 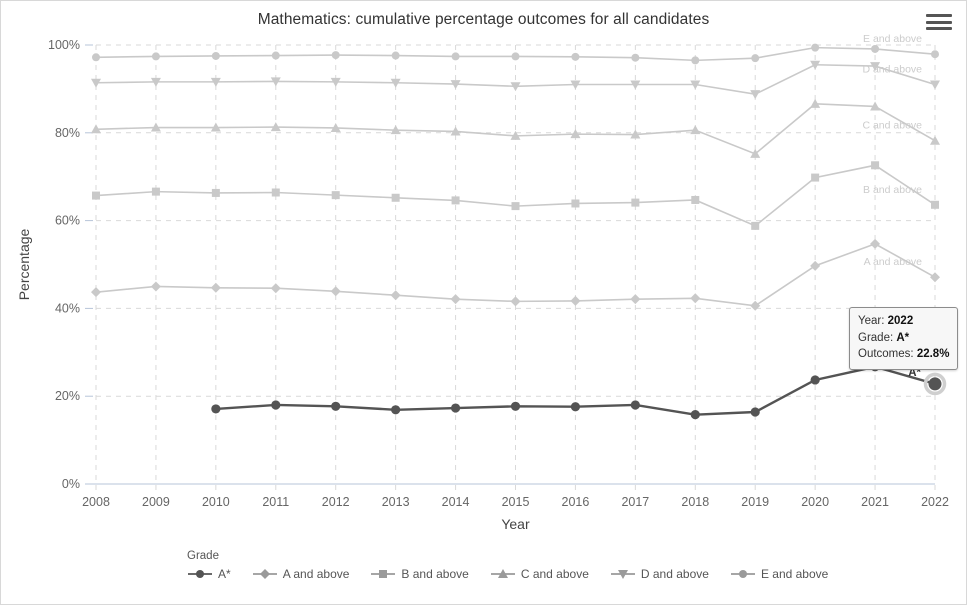 What do you see at coordinates (755, 502) in the screenshot?
I see `x-tick-label: 2019` at bounding box center [755, 502].